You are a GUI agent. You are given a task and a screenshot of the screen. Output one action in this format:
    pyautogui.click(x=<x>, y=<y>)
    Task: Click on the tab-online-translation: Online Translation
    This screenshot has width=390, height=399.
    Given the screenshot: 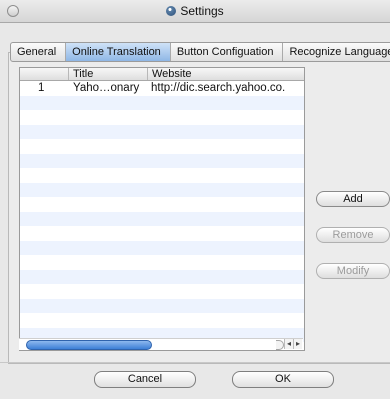 What is the action you would take?
    pyautogui.click(x=118, y=52)
    